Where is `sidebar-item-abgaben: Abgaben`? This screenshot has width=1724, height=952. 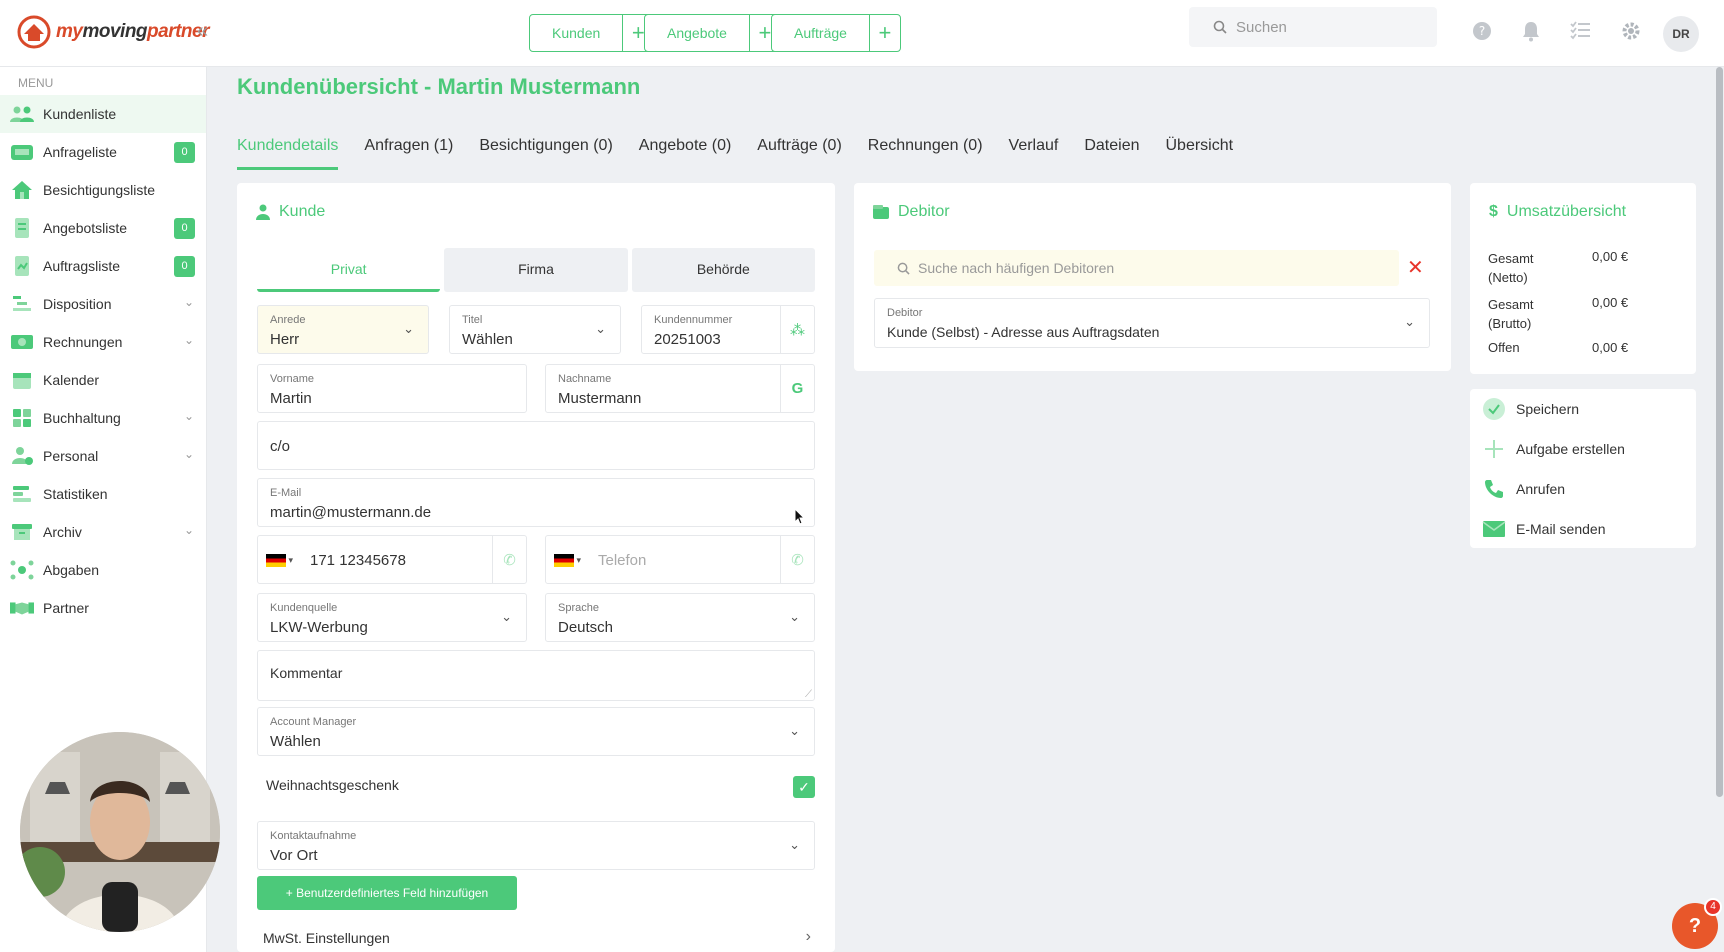 sidebar-item-abgaben: Abgaben is located at coordinates (103, 570).